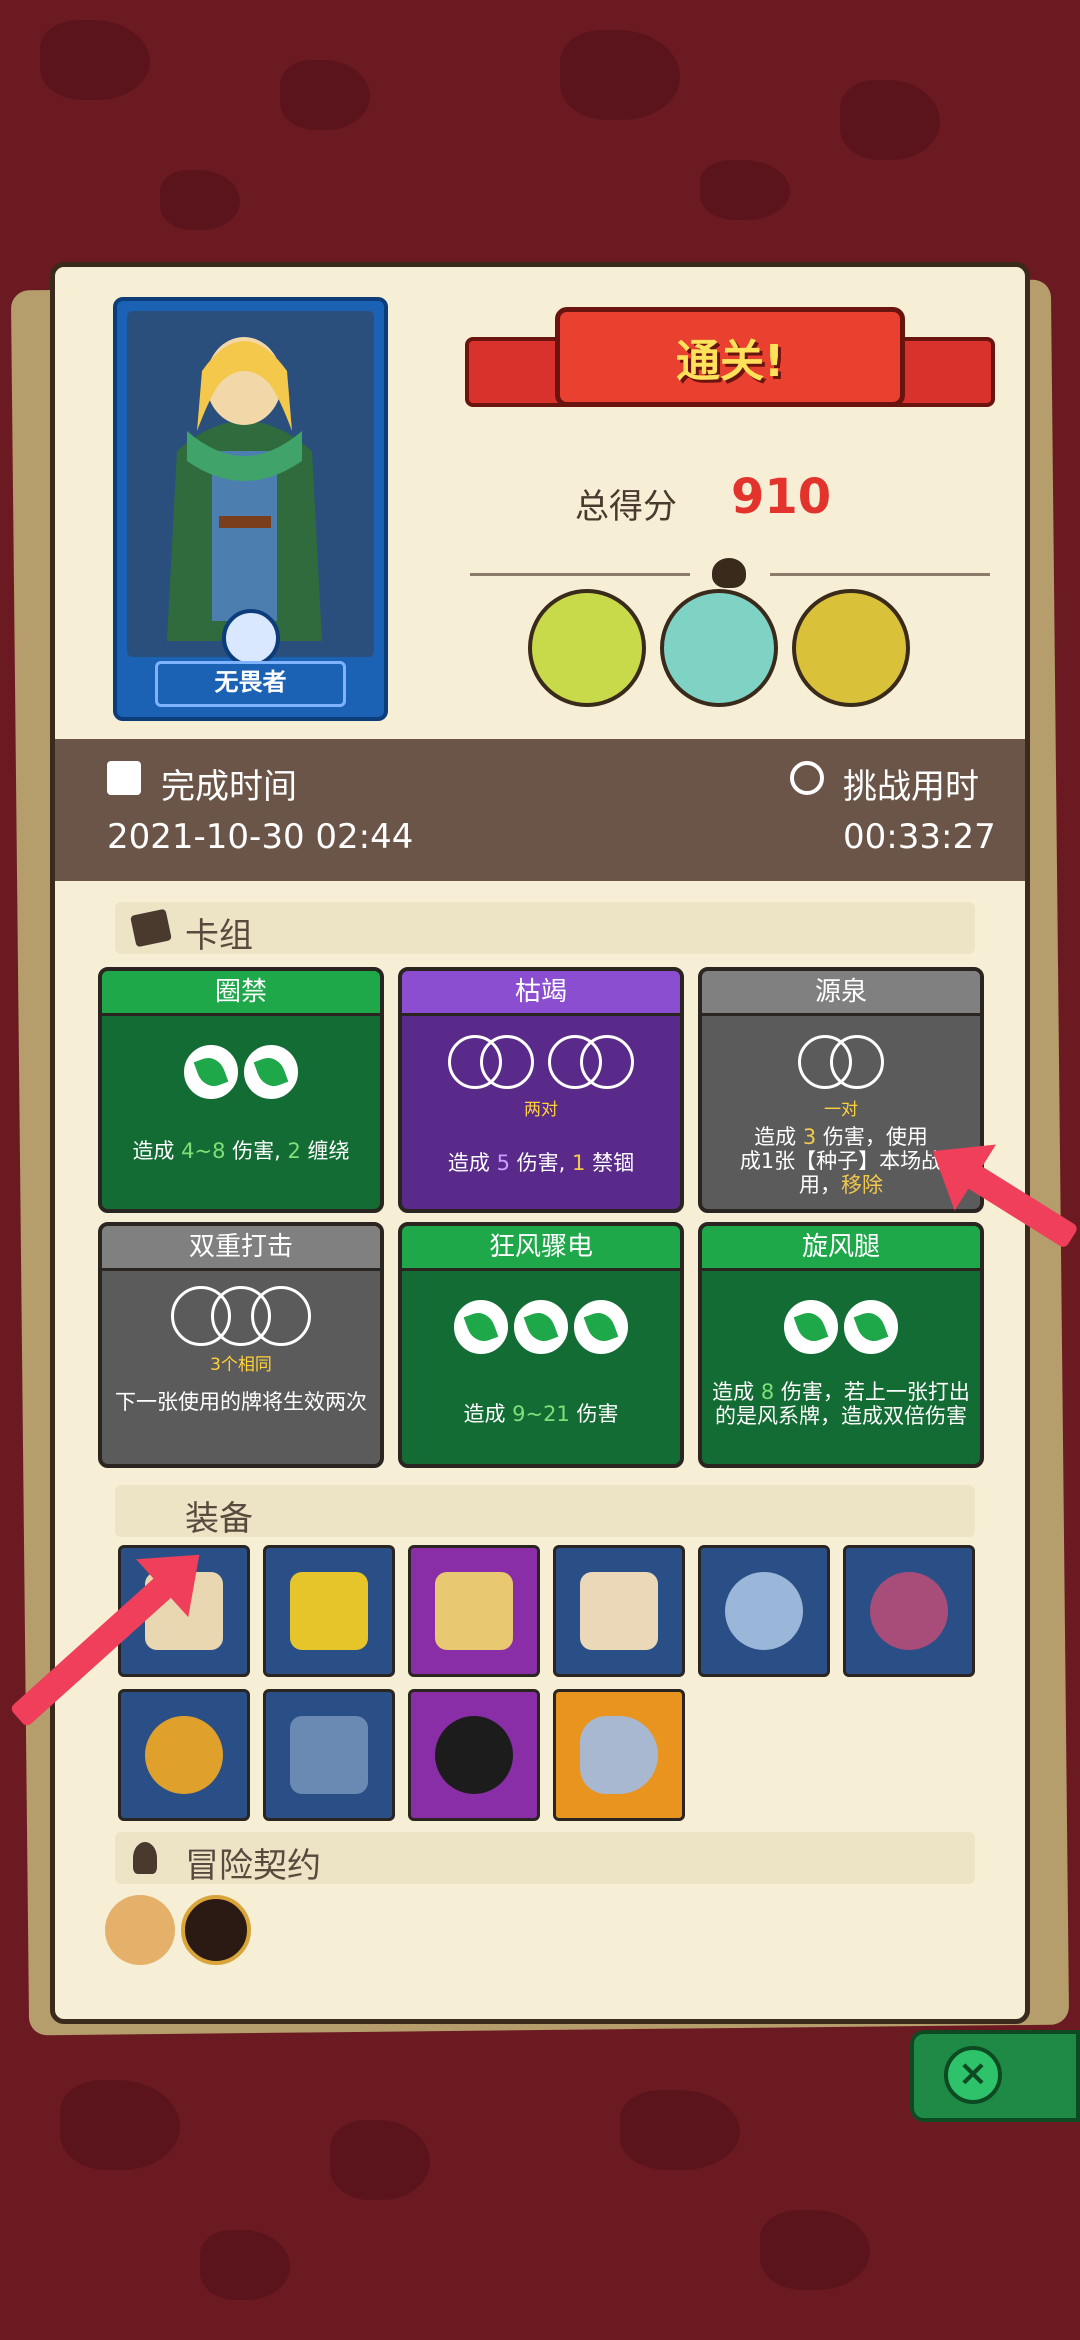 The height and width of the screenshot is (2340, 1080). Describe the element at coordinates (619, 1611) in the screenshot. I see `red-scroll-icon` at that location.